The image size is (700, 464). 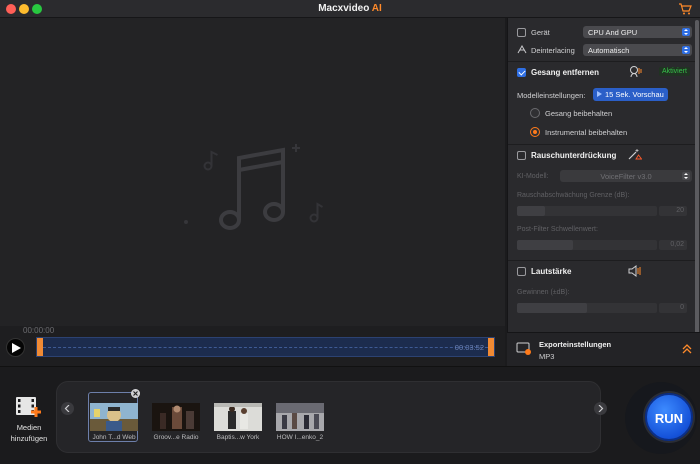 I want to click on timeline: 00:00:00 00:03:52, so click(x=252, y=346).